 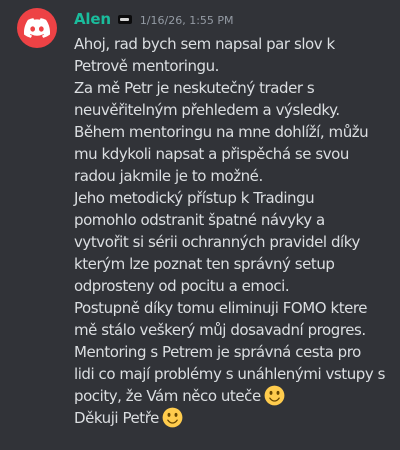 I want to click on message-line-text: pocity, že Vám něco uteče, so click(x=167, y=396).